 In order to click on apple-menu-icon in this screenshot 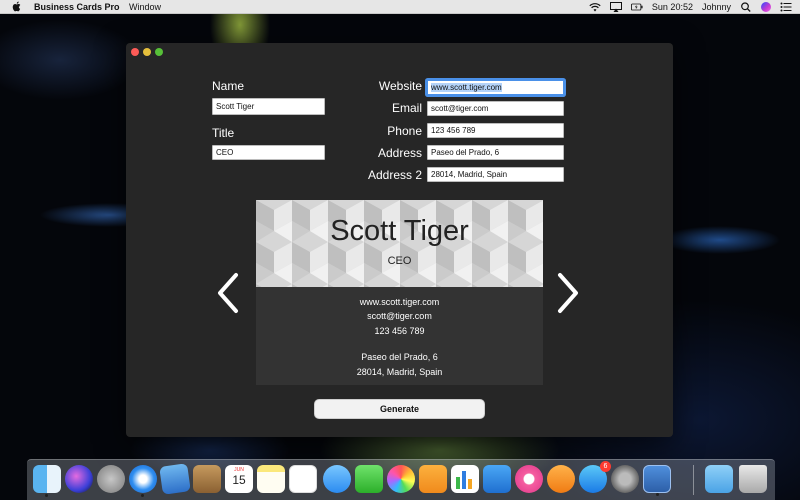, I will do `click(17, 6)`.